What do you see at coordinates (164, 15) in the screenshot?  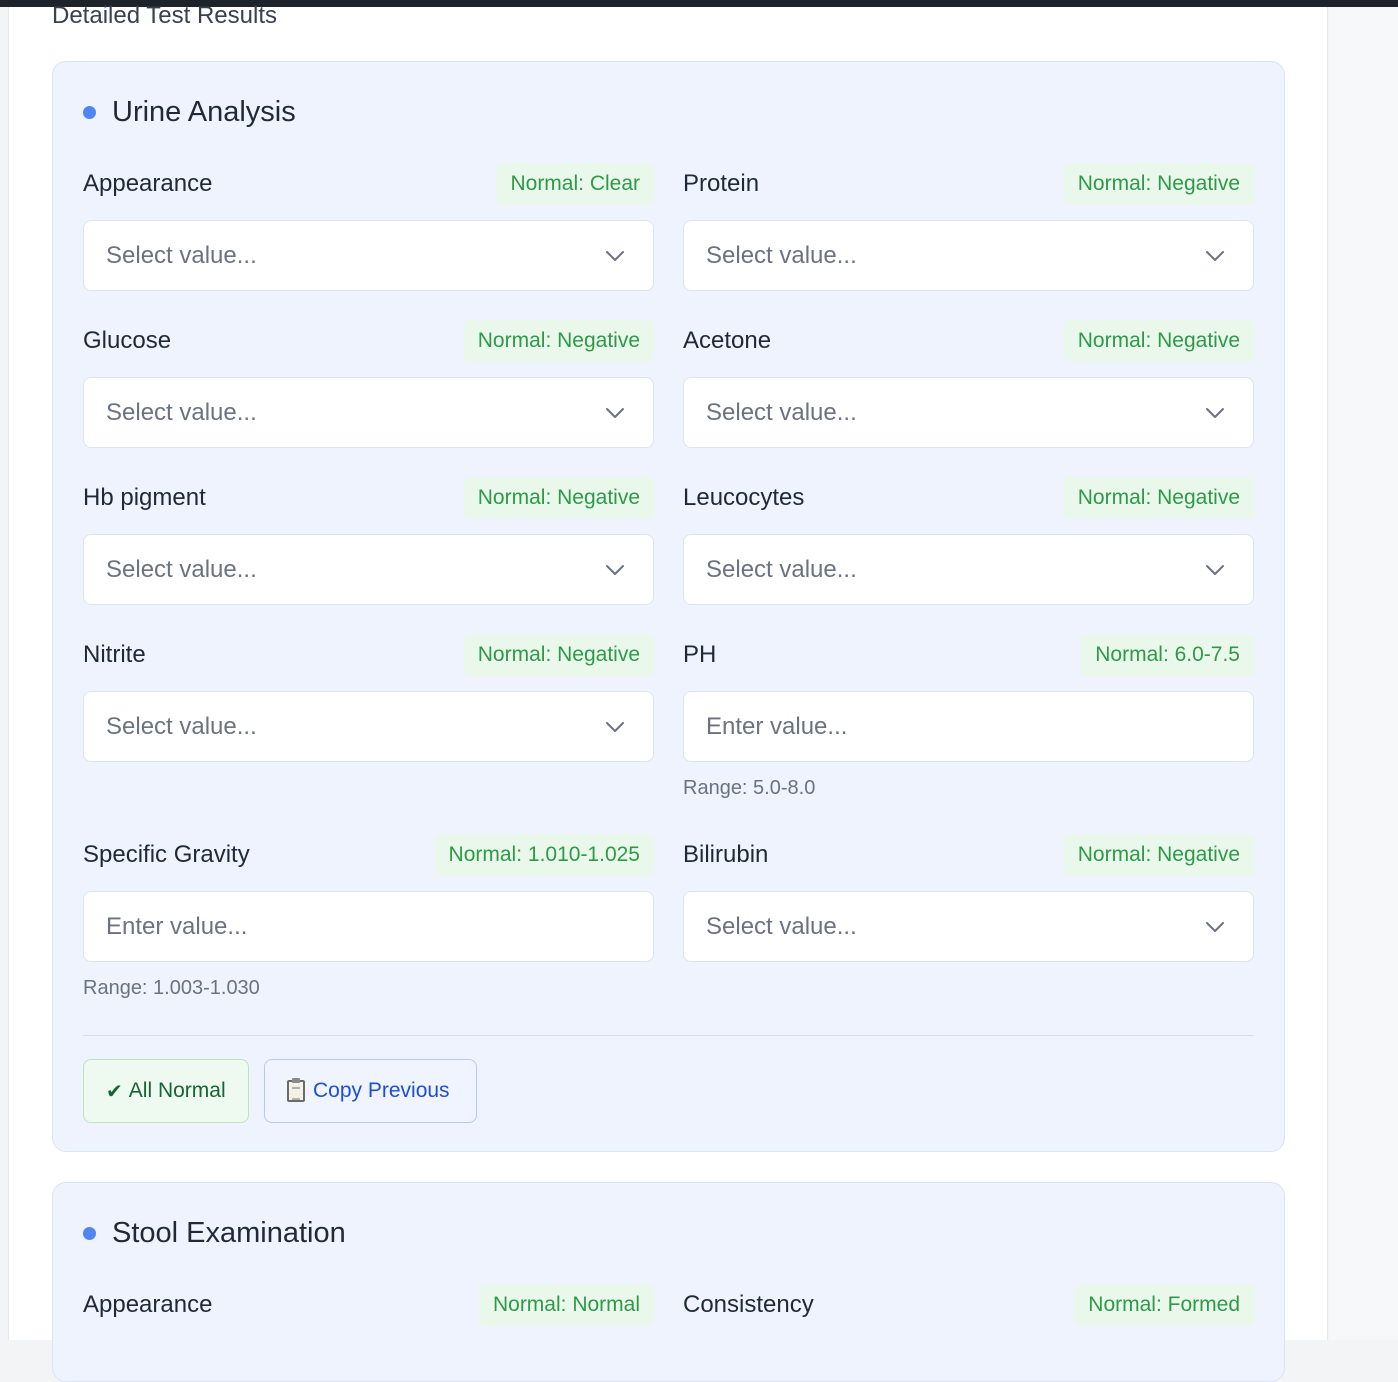 I see `page-title: Detailed Test Results` at bounding box center [164, 15].